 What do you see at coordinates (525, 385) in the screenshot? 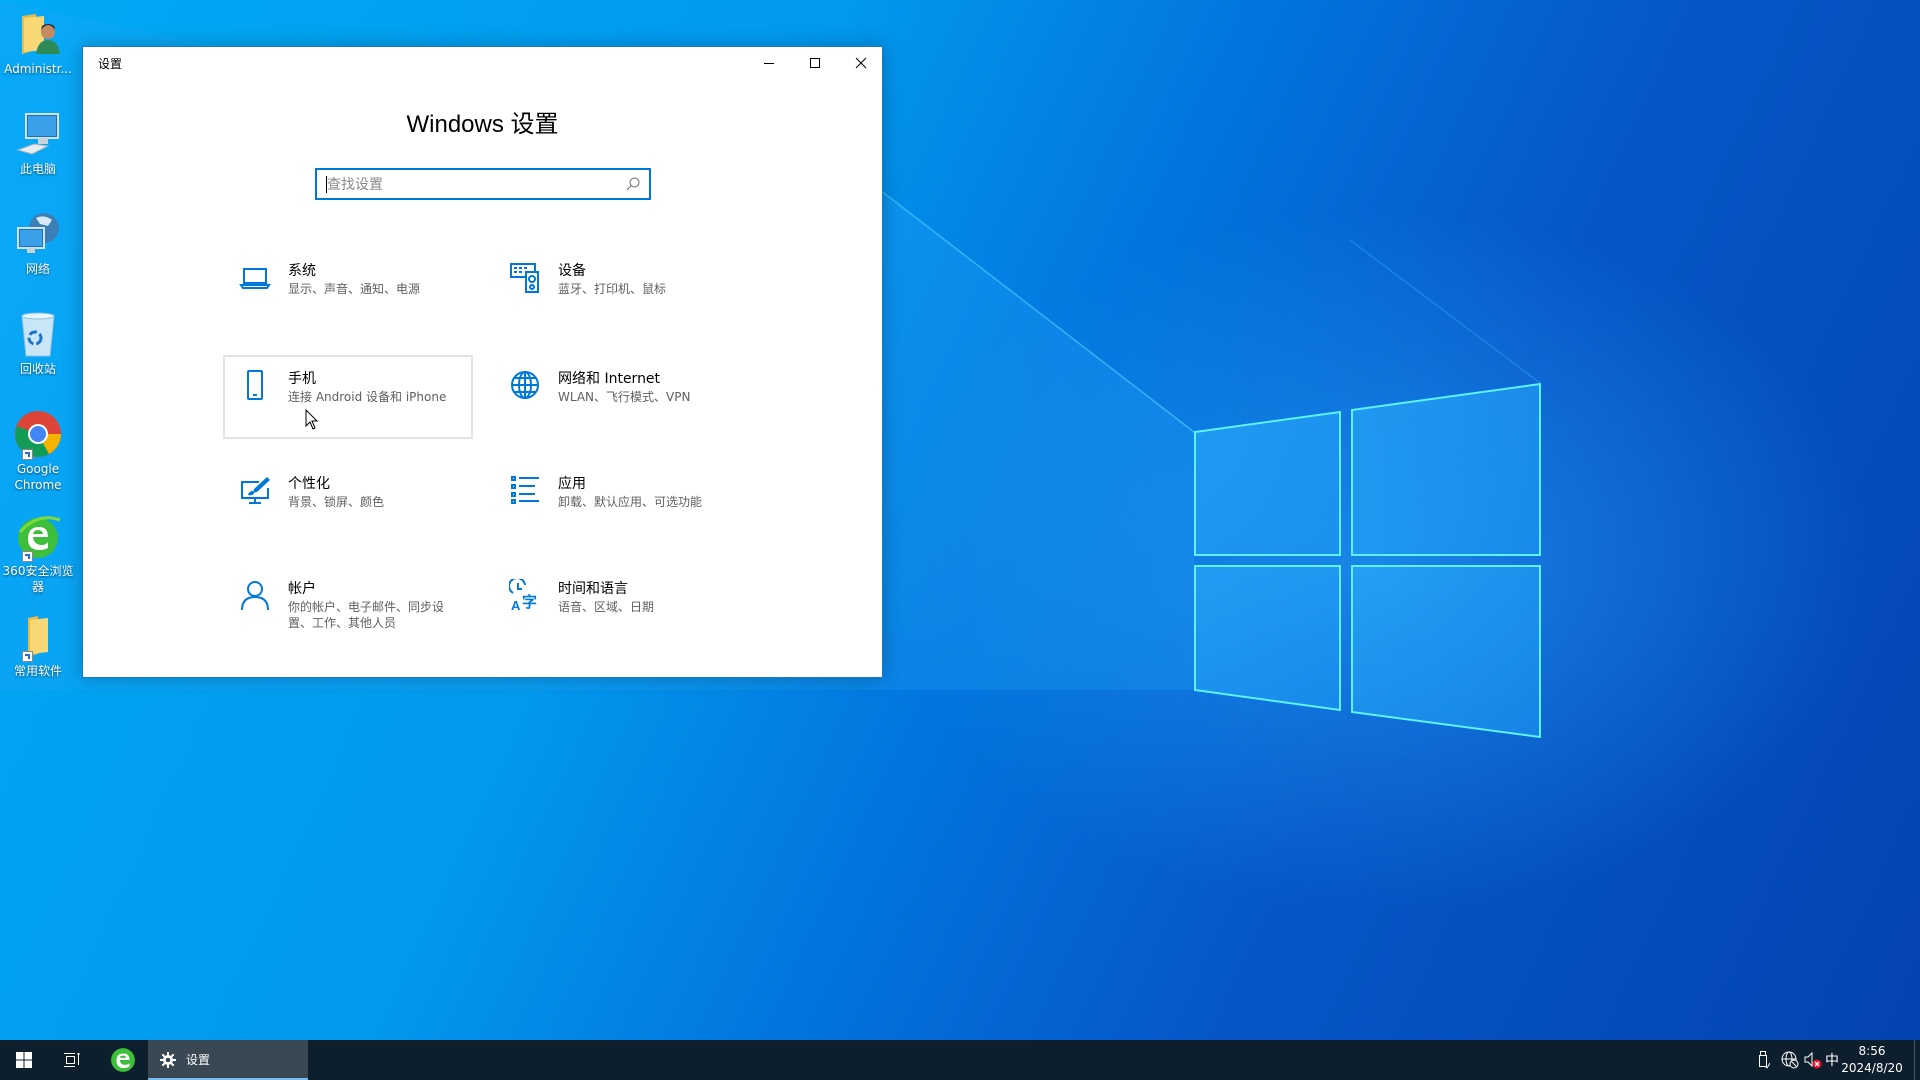
I see `globe-icon` at bounding box center [525, 385].